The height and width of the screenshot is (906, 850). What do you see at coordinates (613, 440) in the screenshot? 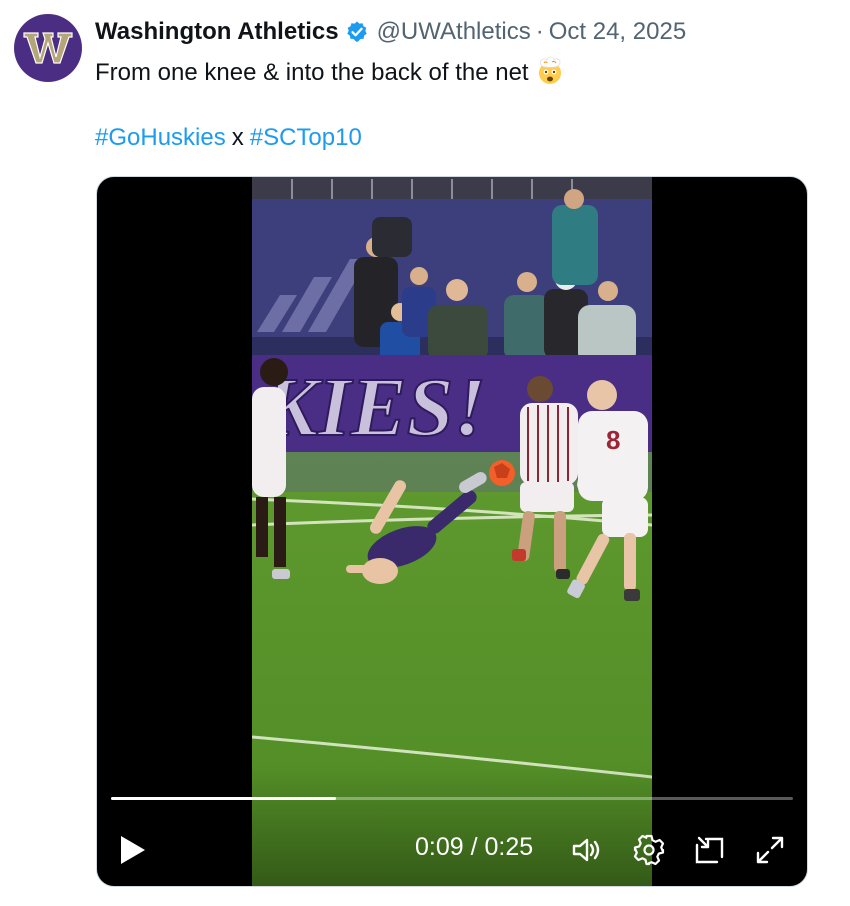
I see `jersey-number: 8` at bounding box center [613, 440].